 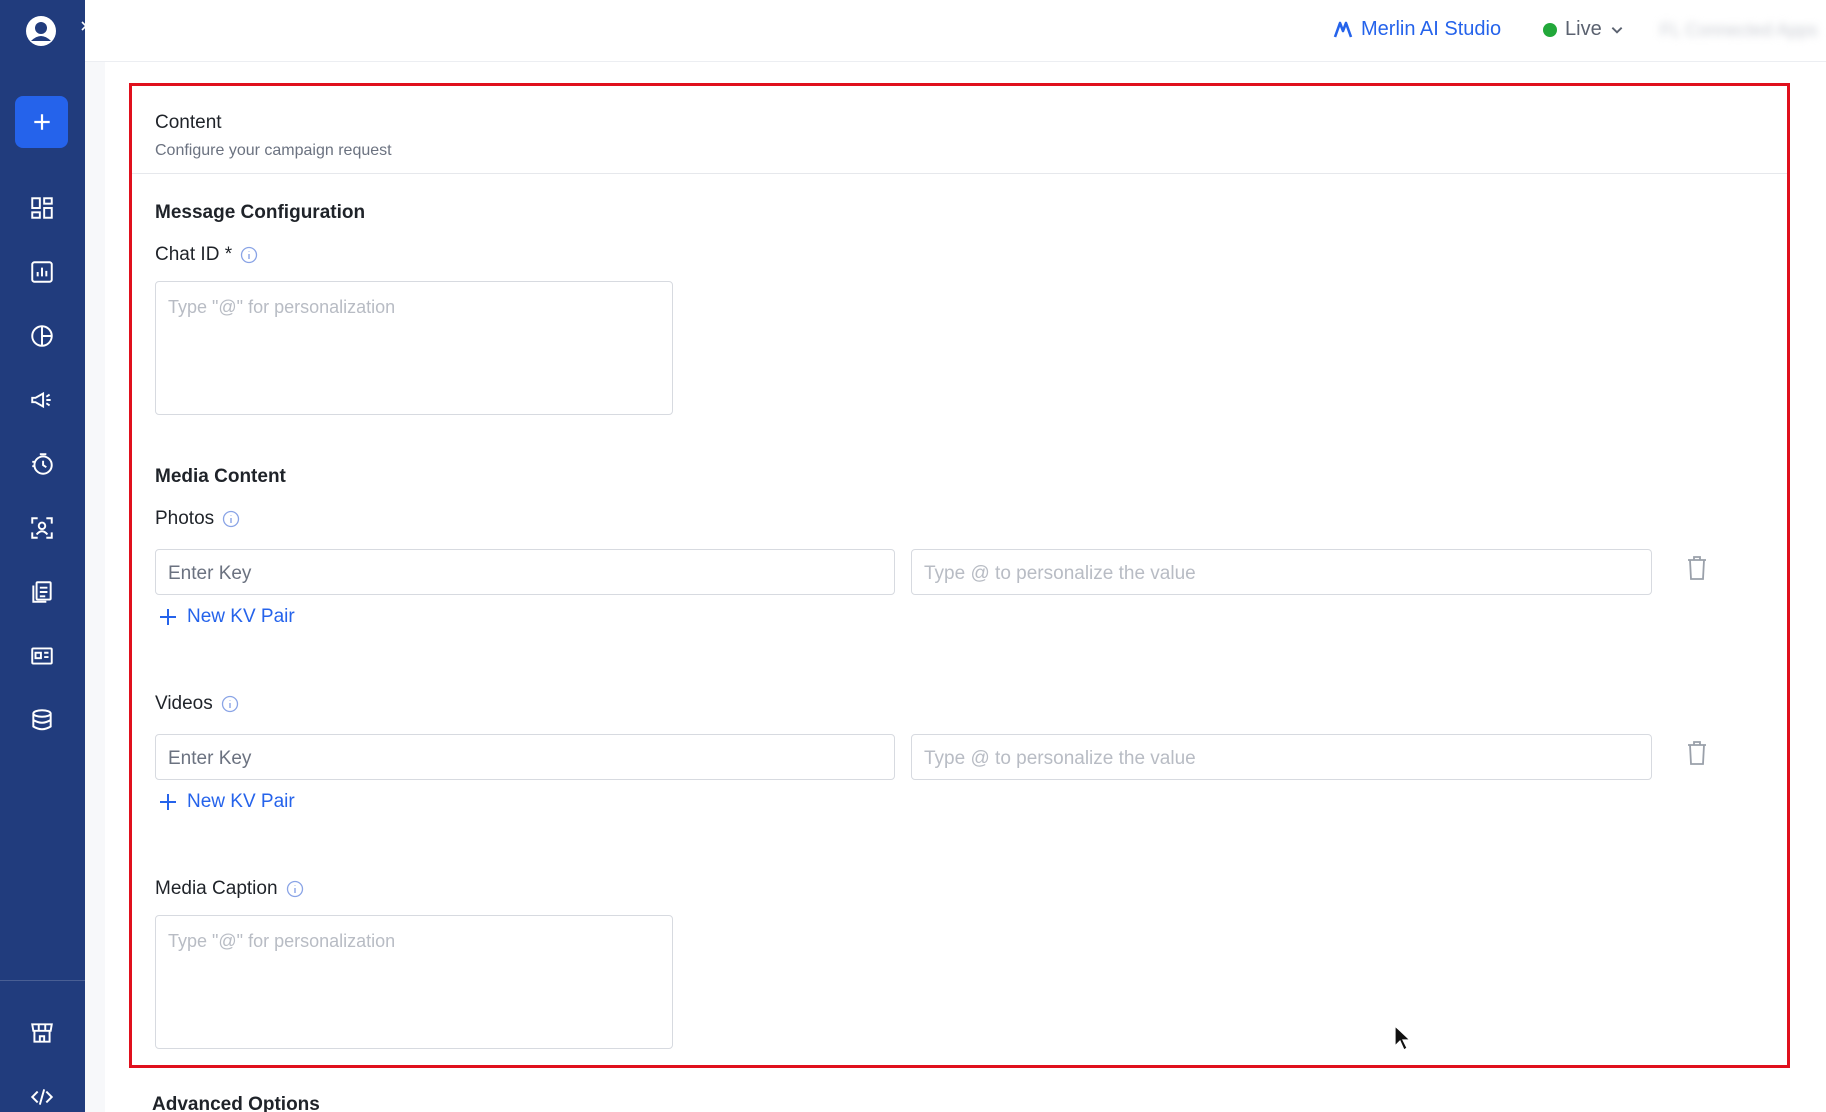 I want to click on videos-new-kv-pair-button: New KV Pair, so click(x=227, y=802).